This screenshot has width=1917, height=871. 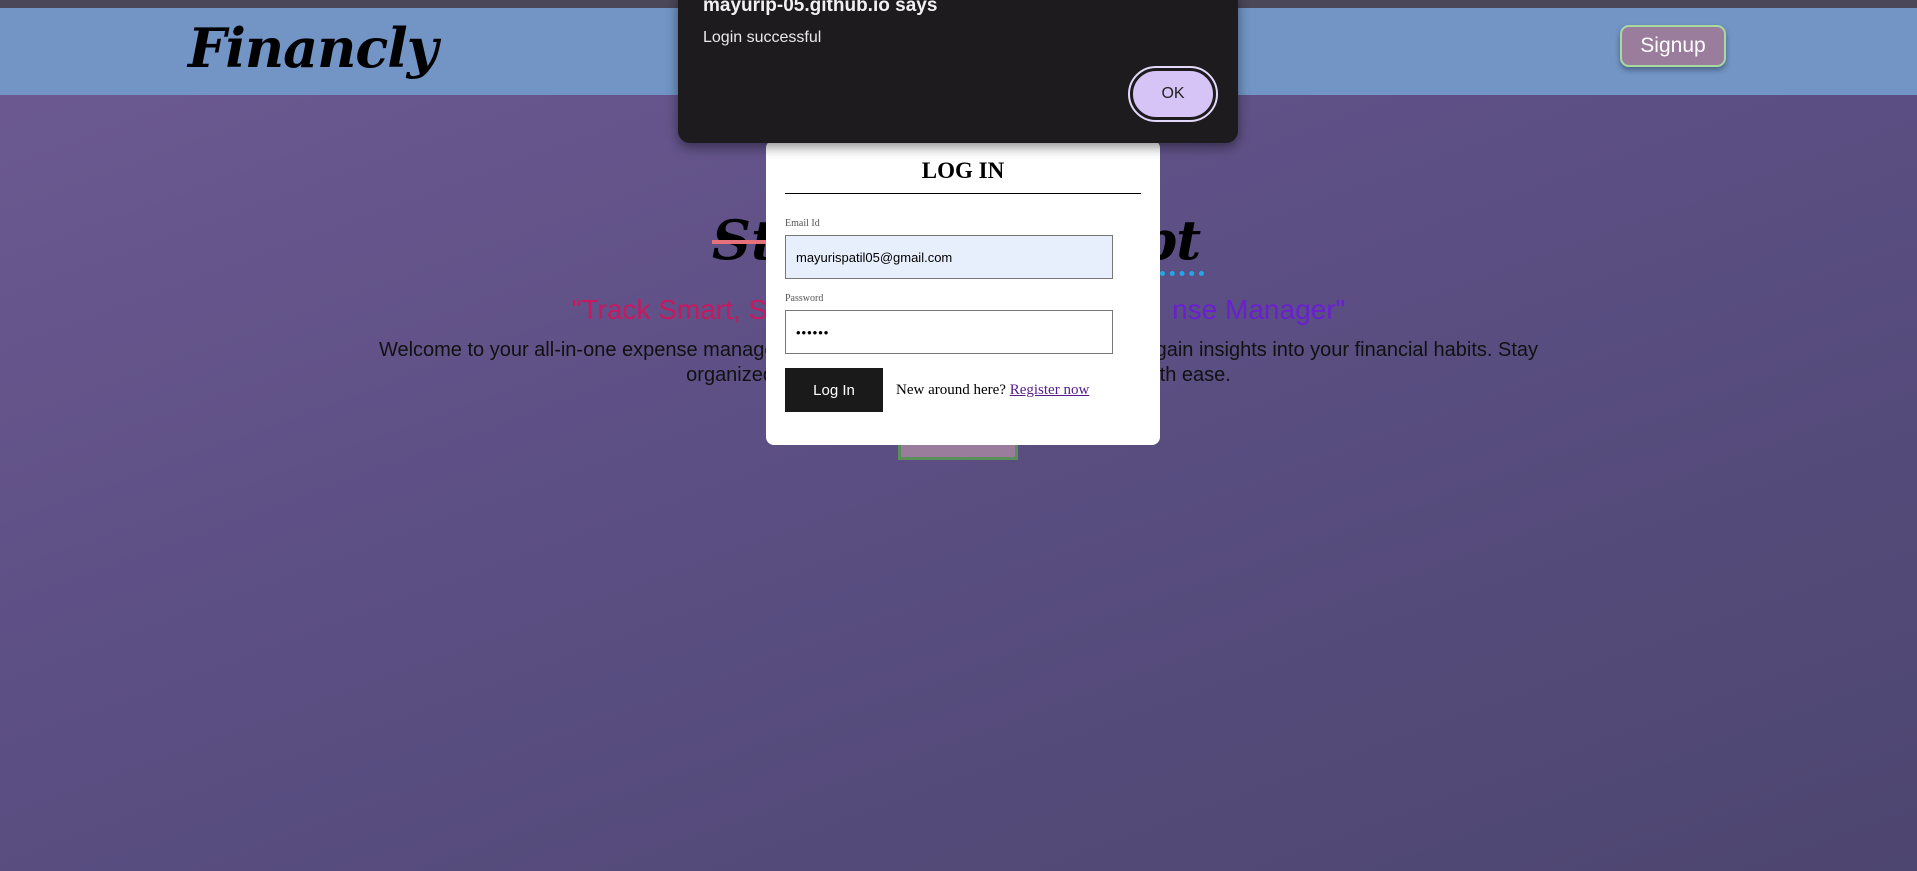 What do you see at coordinates (762, 37) in the screenshot?
I see `dialog-message: Login successful` at bounding box center [762, 37].